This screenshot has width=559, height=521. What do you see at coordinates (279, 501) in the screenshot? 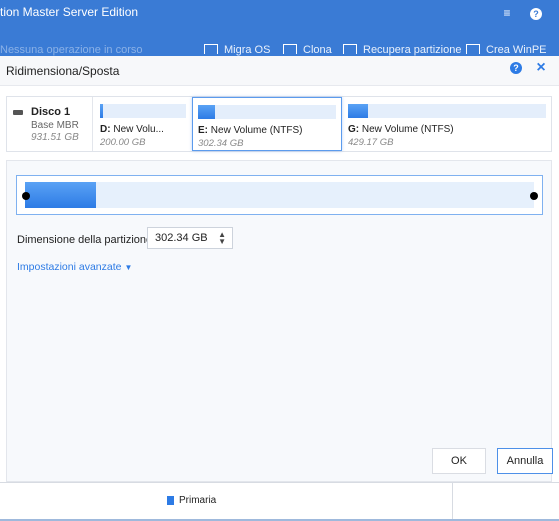
I see `partition-legend-bar: Primaria` at bounding box center [279, 501].